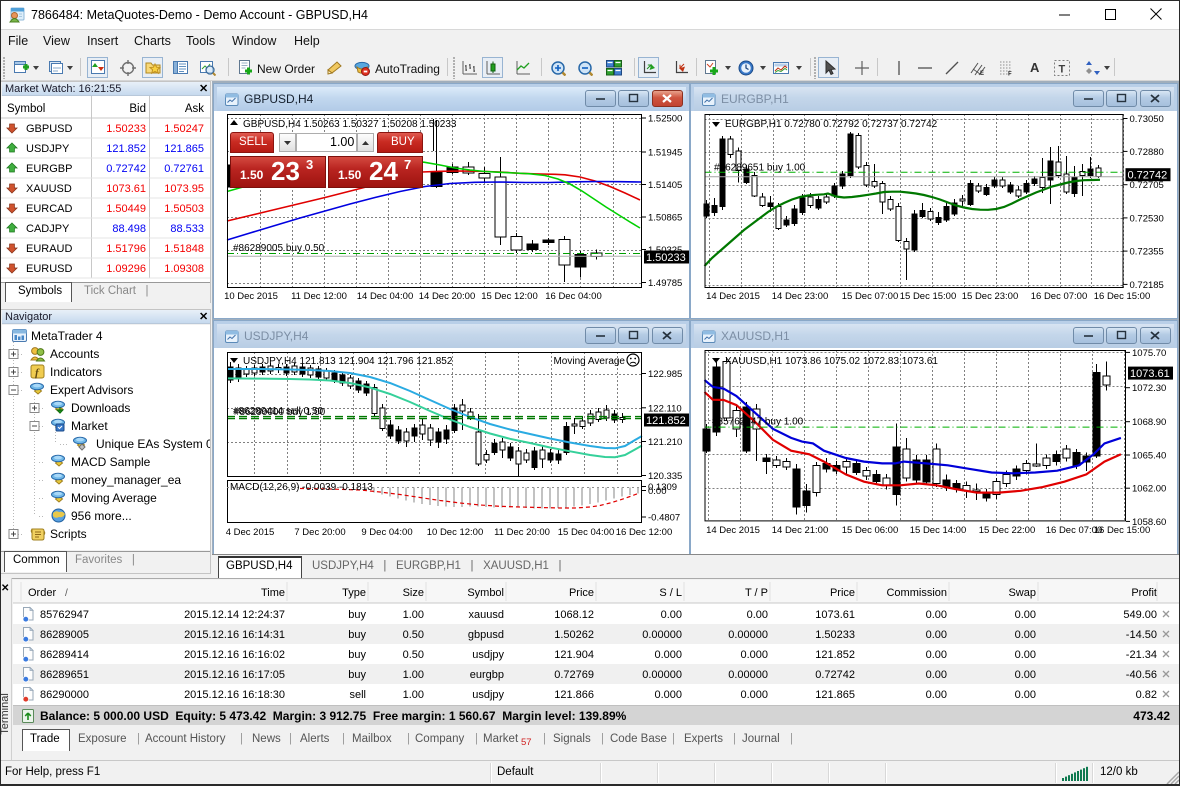 The image size is (1180, 786). What do you see at coordinates (126, 249) in the screenshot?
I see `svg-text: 1.51796` at bounding box center [126, 249].